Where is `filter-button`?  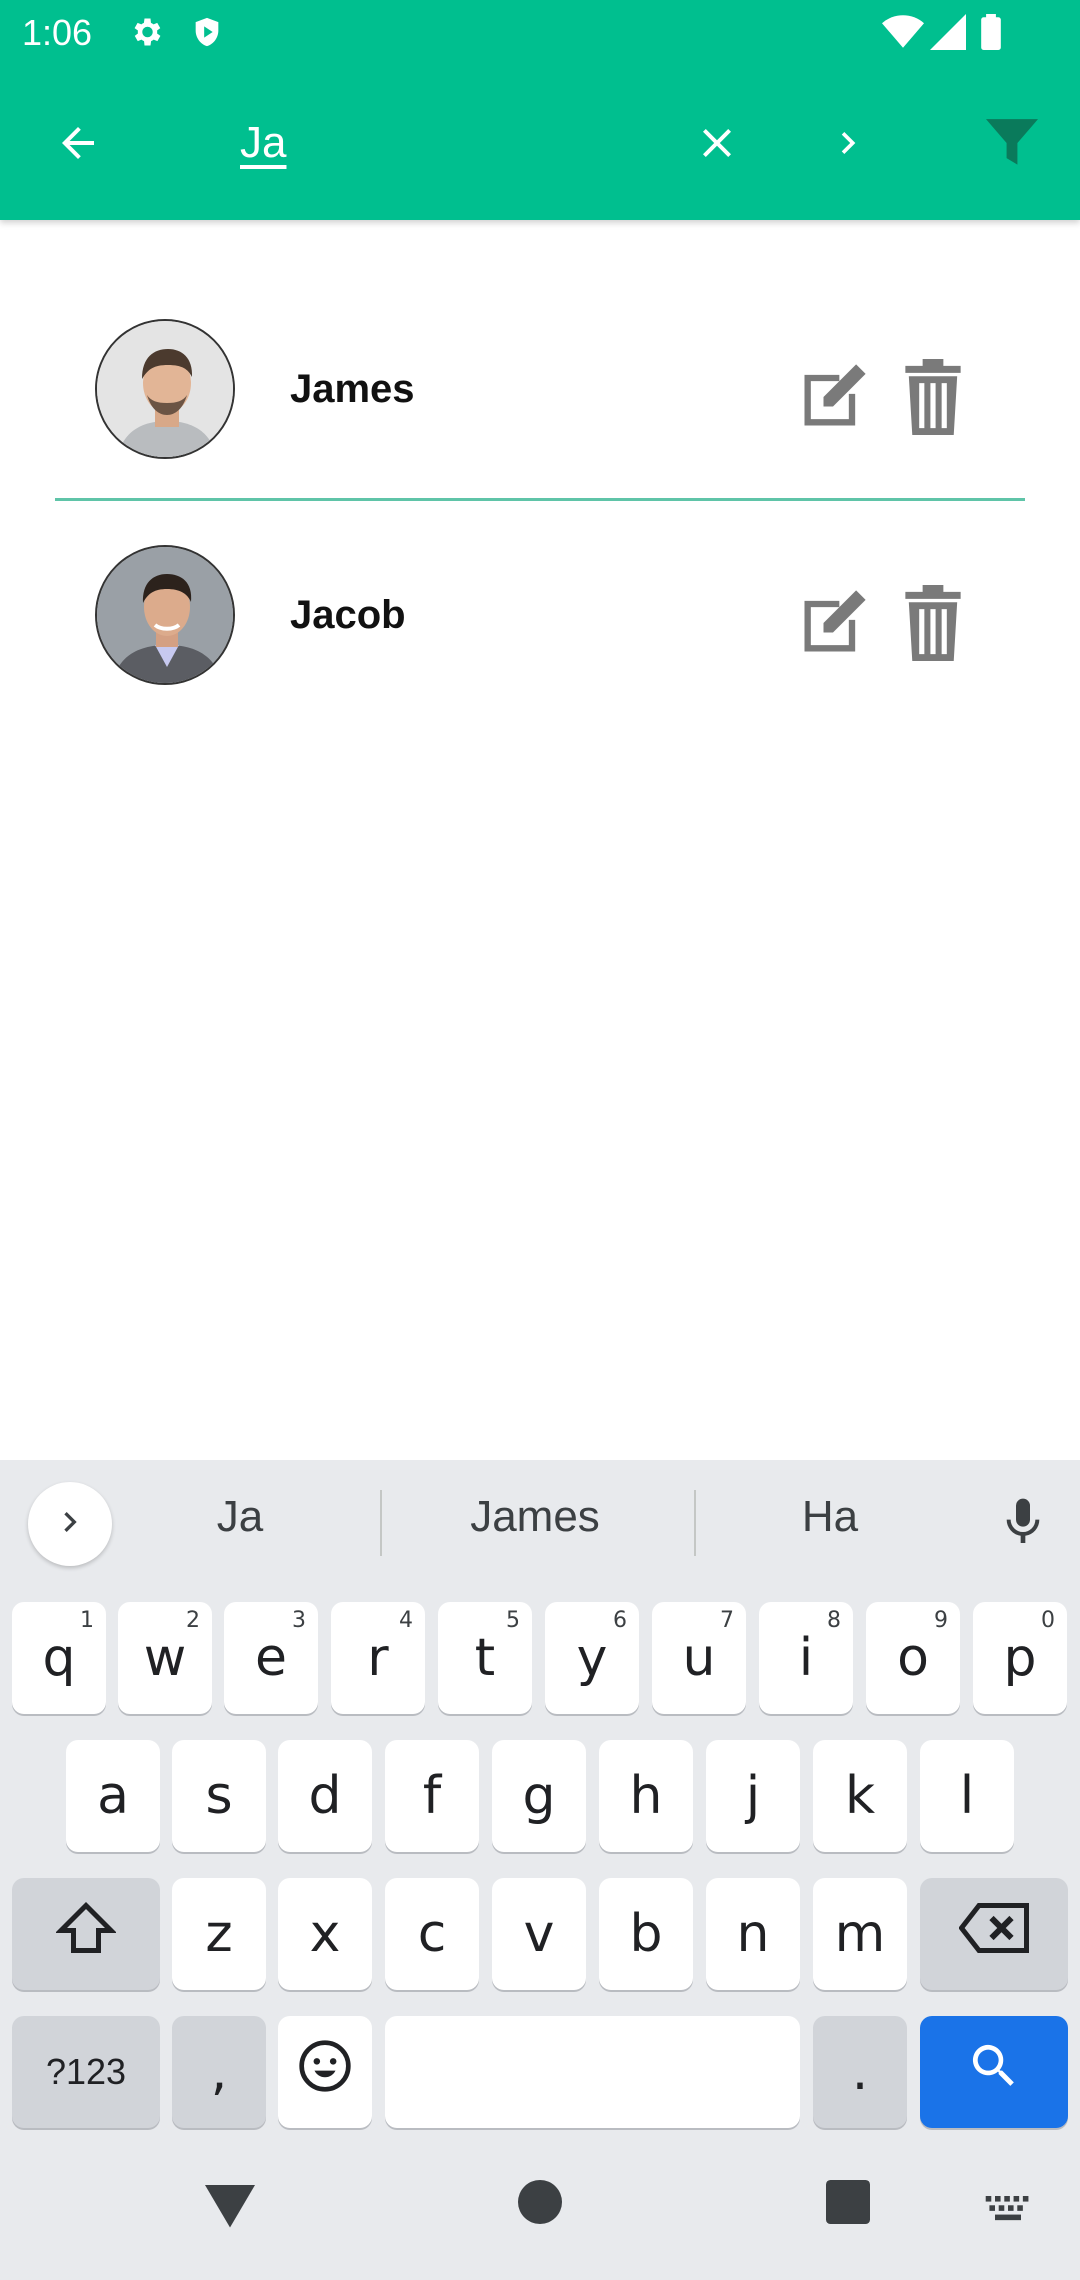
filter-button is located at coordinates (1012, 145).